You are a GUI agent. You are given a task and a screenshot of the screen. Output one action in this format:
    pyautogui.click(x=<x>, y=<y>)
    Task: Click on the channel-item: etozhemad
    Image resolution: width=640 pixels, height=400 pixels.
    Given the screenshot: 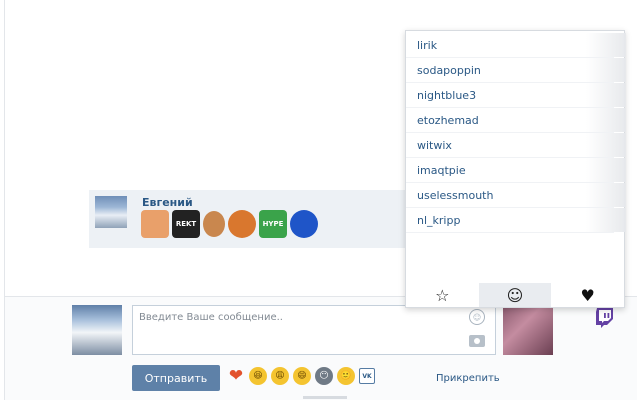 What is the action you would take?
    pyautogui.click(x=516, y=120)
    